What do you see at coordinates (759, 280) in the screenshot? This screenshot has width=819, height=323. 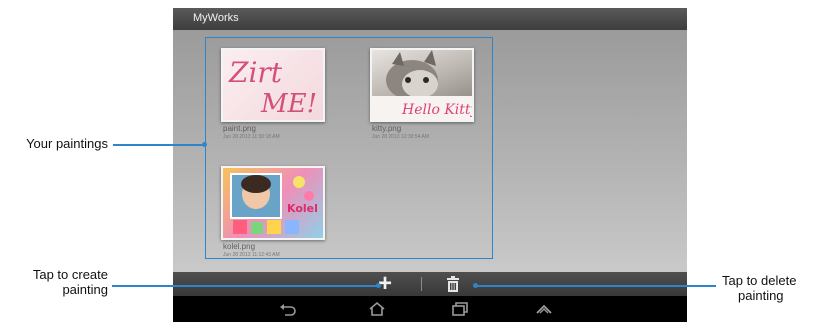 I see `delete-label-line1: Tap to delete` at bounding box center [759, 280].